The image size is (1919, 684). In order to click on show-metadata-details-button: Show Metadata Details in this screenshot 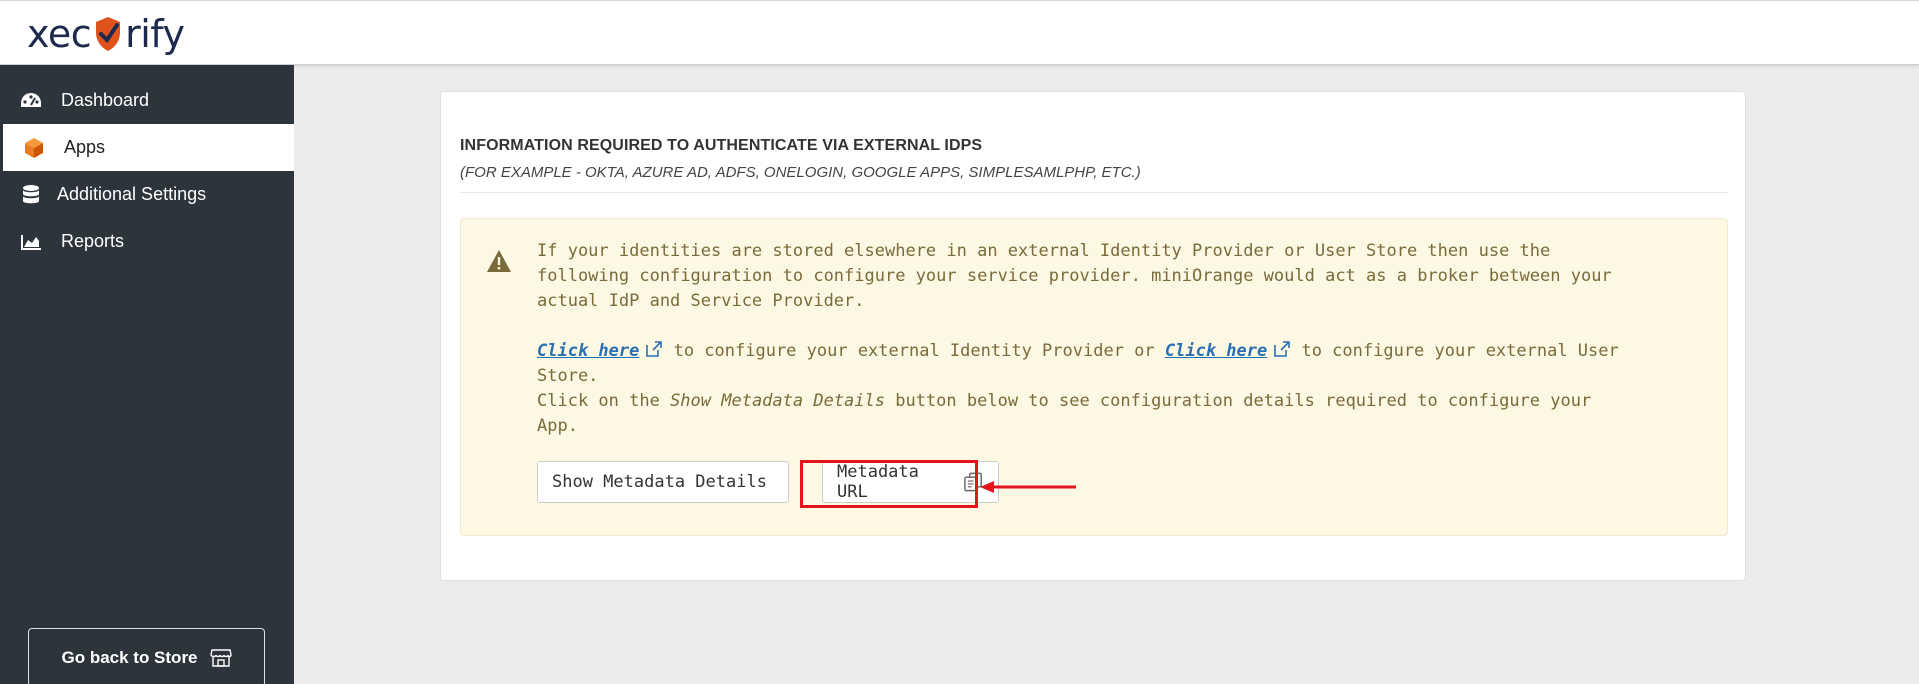, I will do `click(663, 482)`.